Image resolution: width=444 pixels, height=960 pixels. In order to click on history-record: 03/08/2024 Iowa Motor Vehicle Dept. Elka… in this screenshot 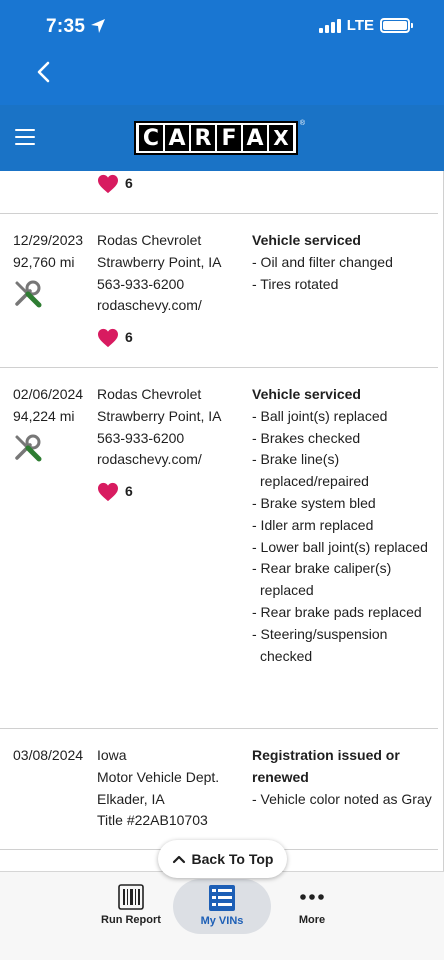, I will do `click(219, 789)`.